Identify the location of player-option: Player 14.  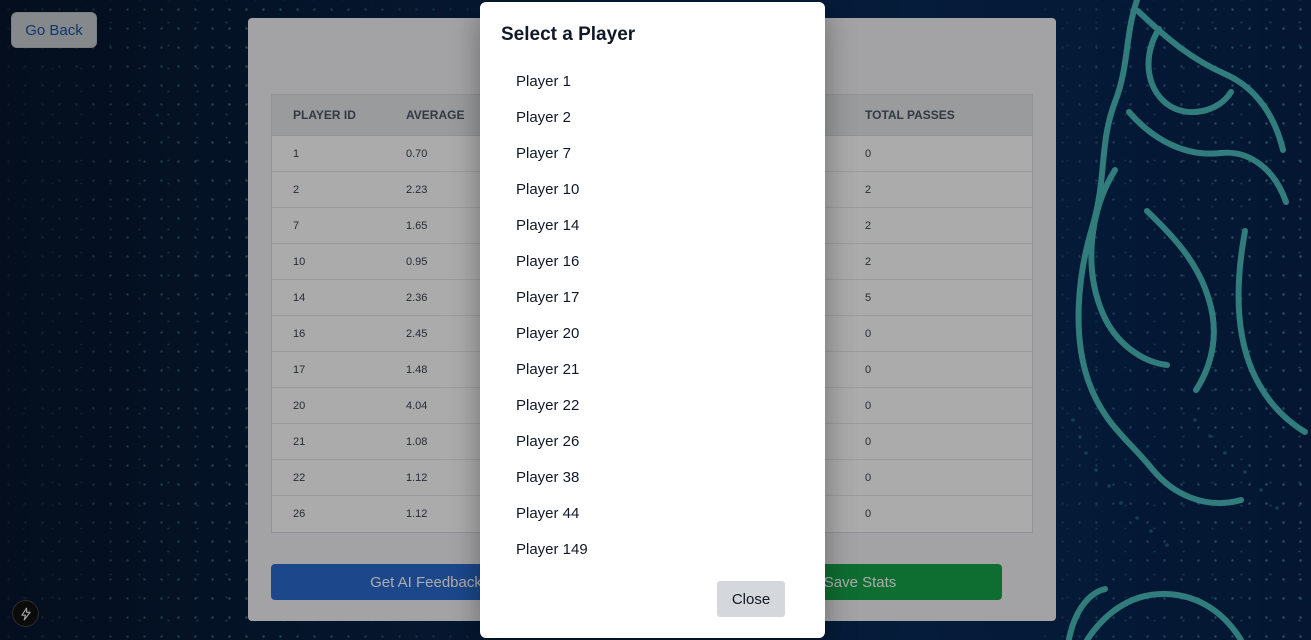
(656, 225).